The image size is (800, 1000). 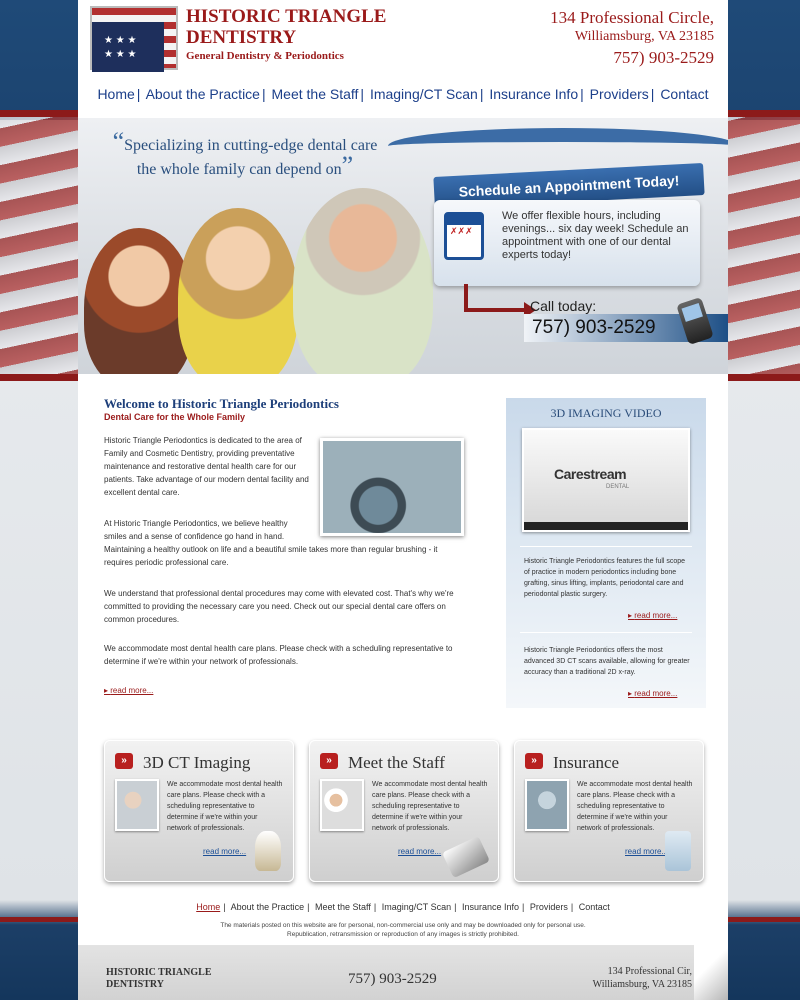 I want to click on footer-nav-providers: Providers, so click(x=549, y=907).